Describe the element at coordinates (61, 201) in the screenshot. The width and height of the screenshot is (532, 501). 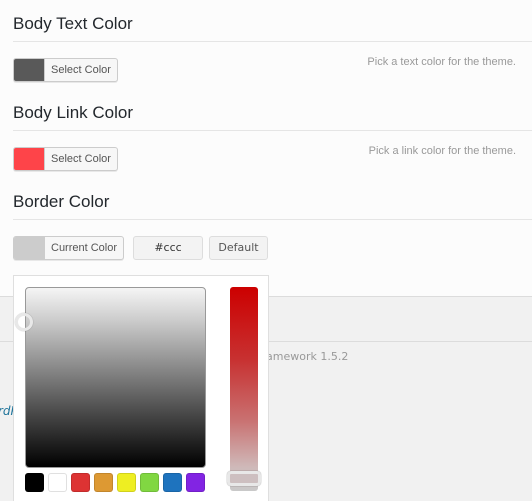
I see `section-title-border-color: Border Color` at that location.